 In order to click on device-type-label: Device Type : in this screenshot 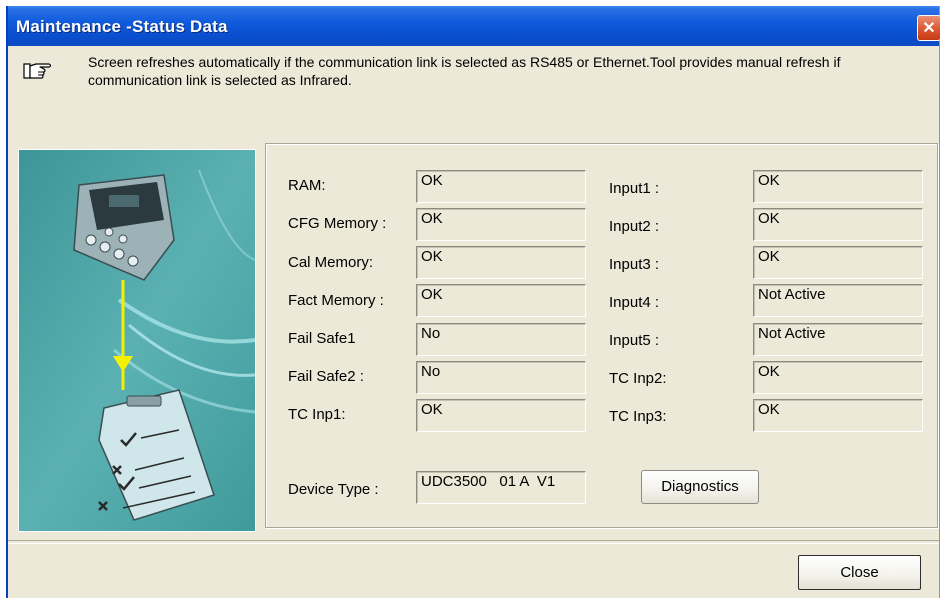, I will do `click(333, 489)`.